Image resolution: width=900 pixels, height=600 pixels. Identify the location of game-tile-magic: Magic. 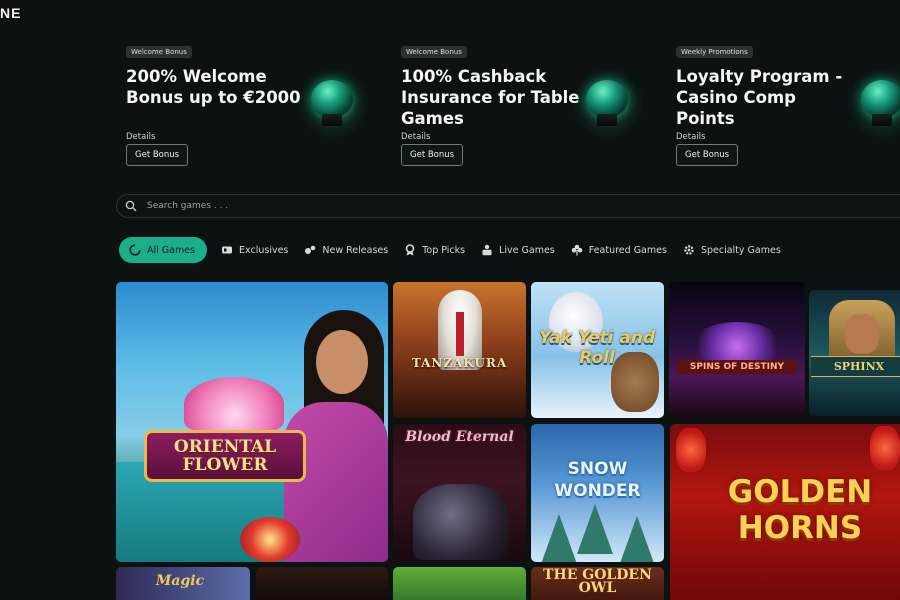
(183, 583).